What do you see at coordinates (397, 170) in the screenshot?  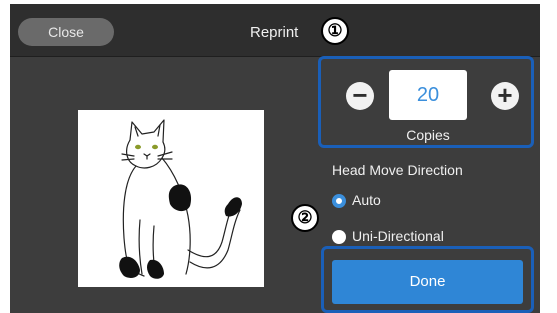 I see `head-move-direction-label: Head Move Direction` at bounding box center [397, 170].